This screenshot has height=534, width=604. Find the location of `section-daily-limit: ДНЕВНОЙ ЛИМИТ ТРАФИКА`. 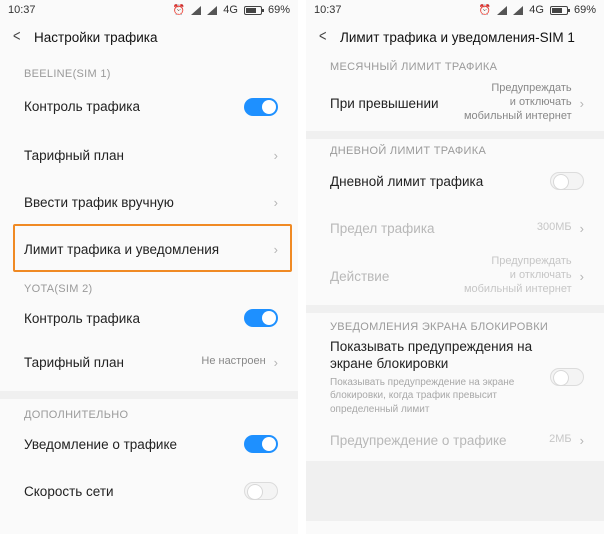

section-daily-limit: ДНЕВНОЙ ЛИМИТ ТРАФИКА is located at coordinates (408, 151).